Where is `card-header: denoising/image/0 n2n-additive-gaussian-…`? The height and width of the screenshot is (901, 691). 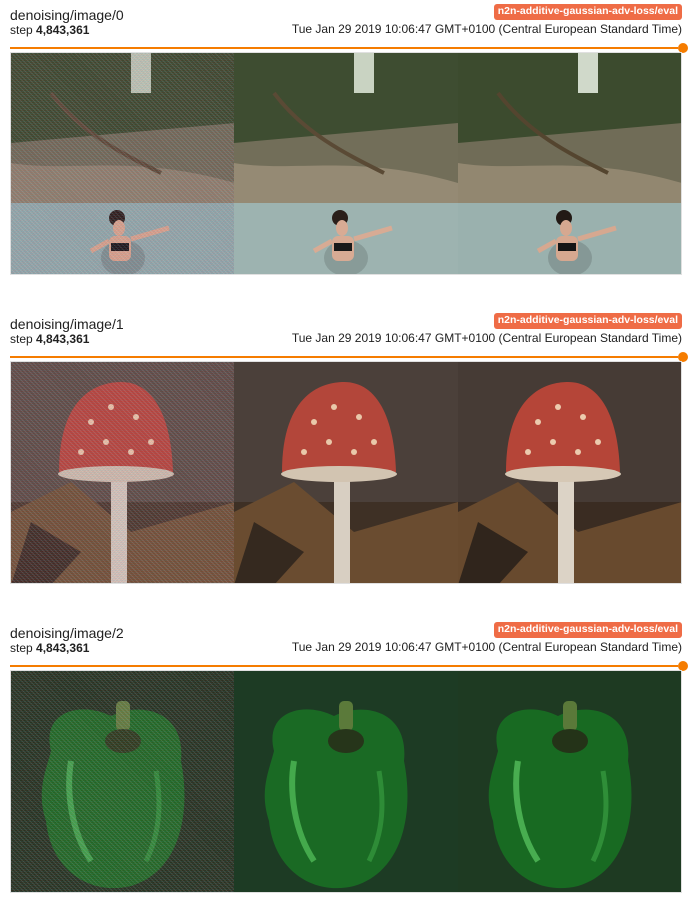
card-header: denoising/image/0 n2n-additive-gaussian-… is located at coordinates (347, 19).